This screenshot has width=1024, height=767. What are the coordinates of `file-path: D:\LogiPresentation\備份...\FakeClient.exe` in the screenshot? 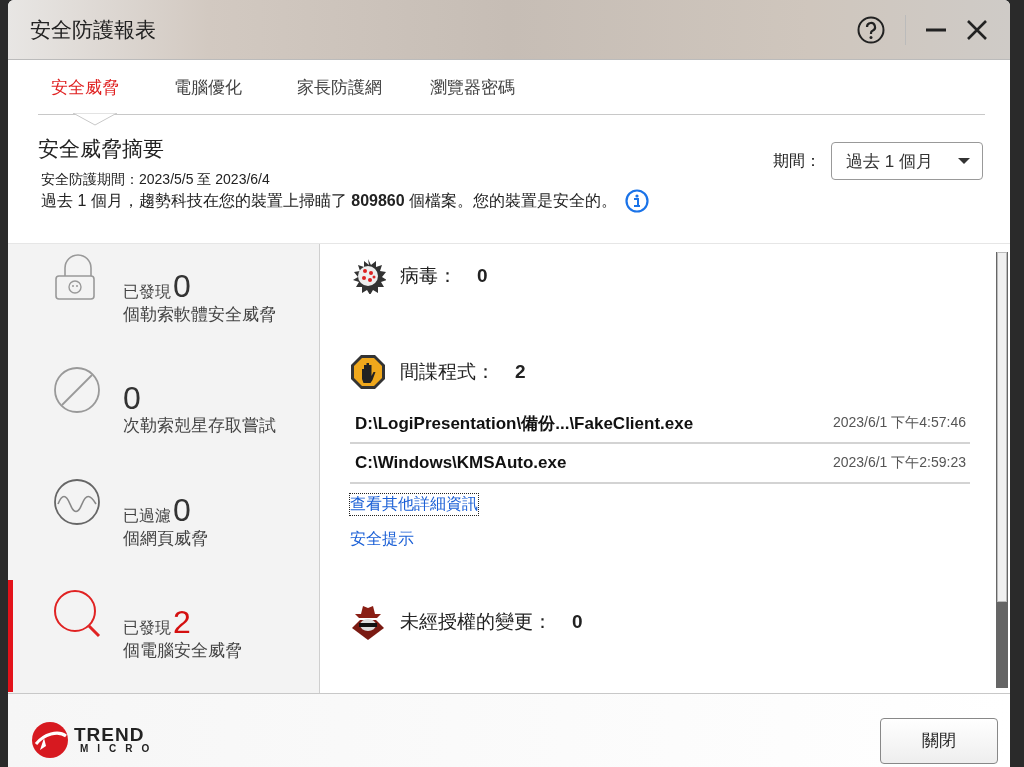 It's located at (524, 423).